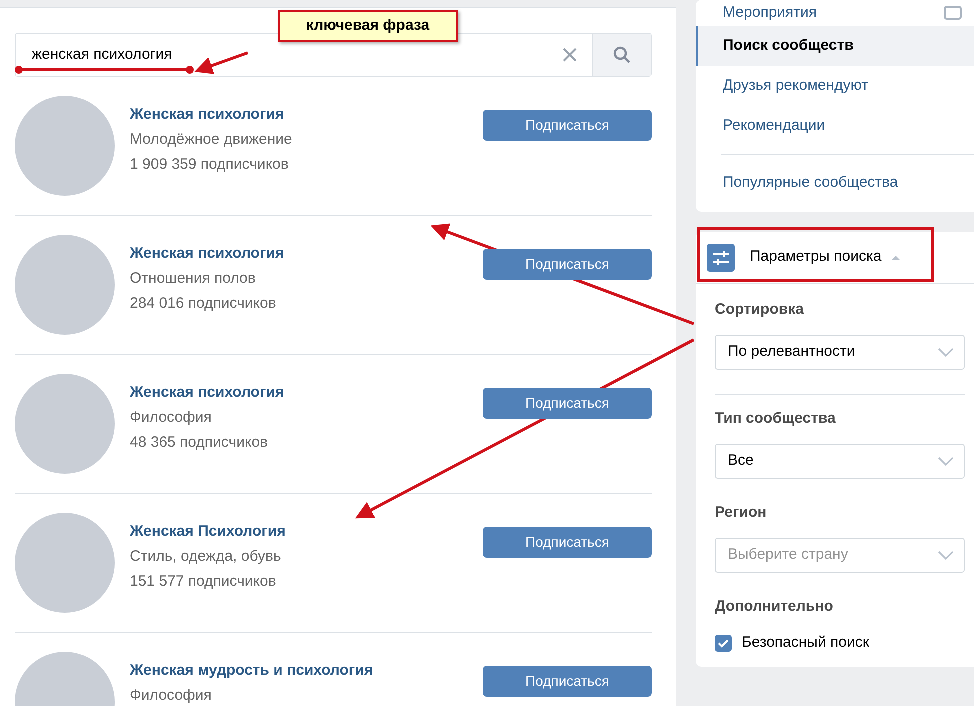 The image size is (974, 706). I want to click on sliders-icon, so click(721, 258).